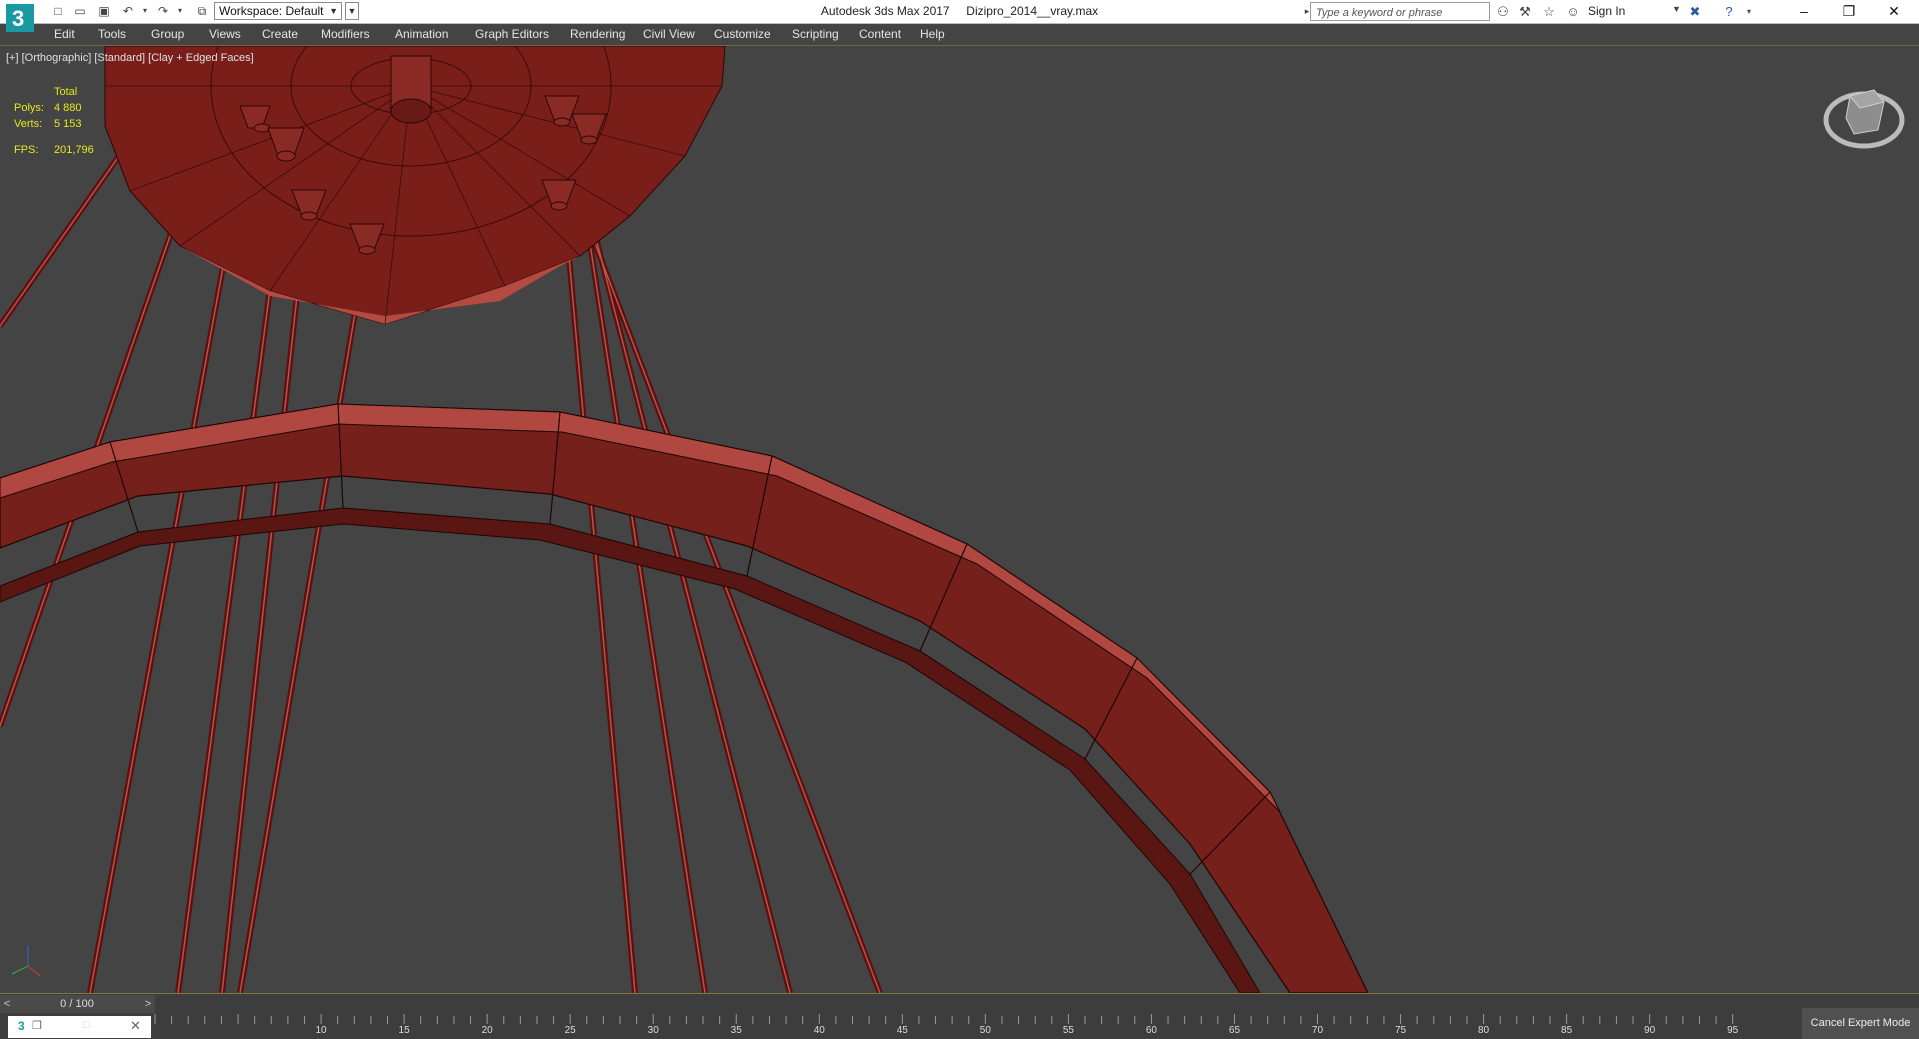  I want to click on polys-label: Polys:, so click(29, 108).